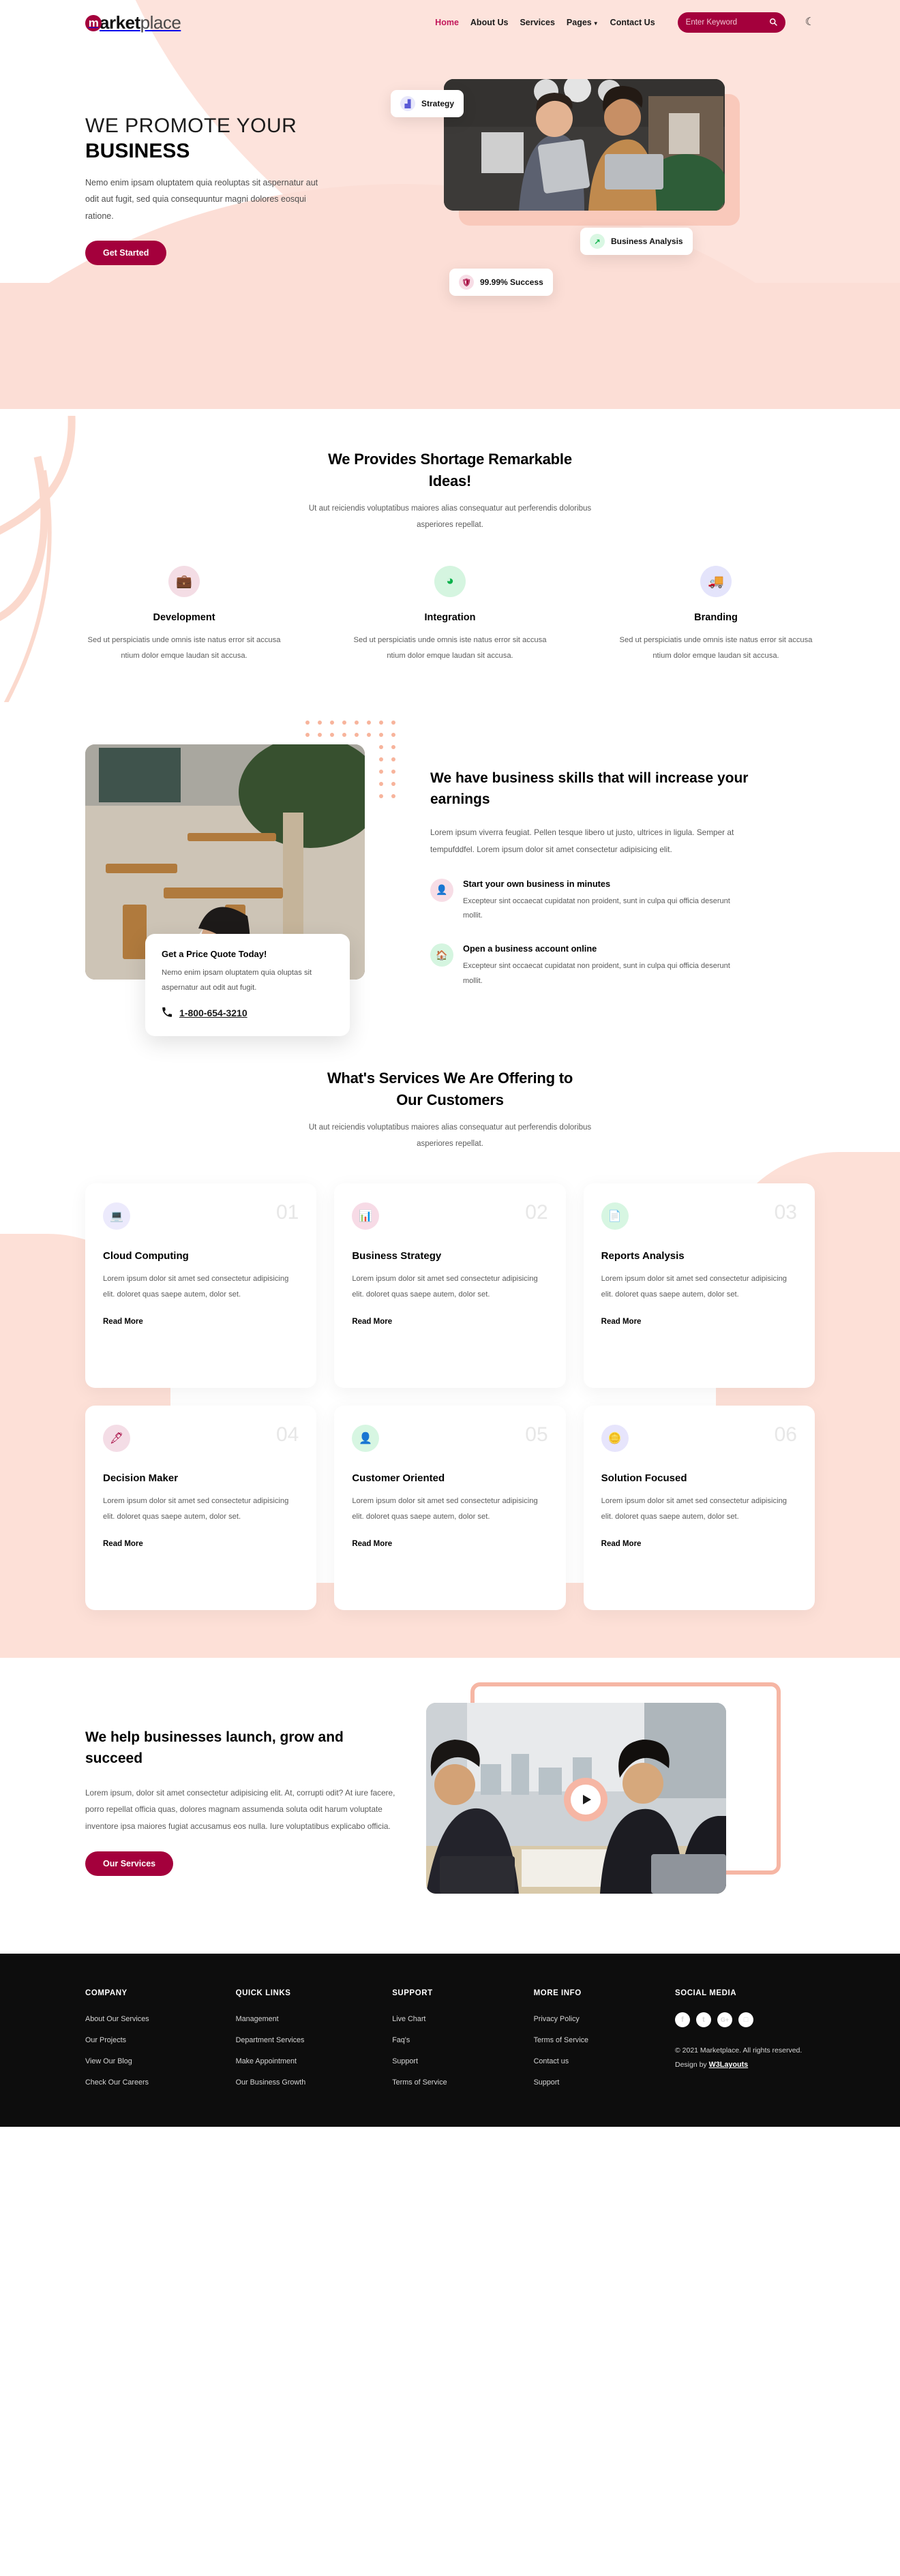  Describe the element at coordinates (724, 2020) in the screenshot. I see `google-plus-icon: G+` at that location.